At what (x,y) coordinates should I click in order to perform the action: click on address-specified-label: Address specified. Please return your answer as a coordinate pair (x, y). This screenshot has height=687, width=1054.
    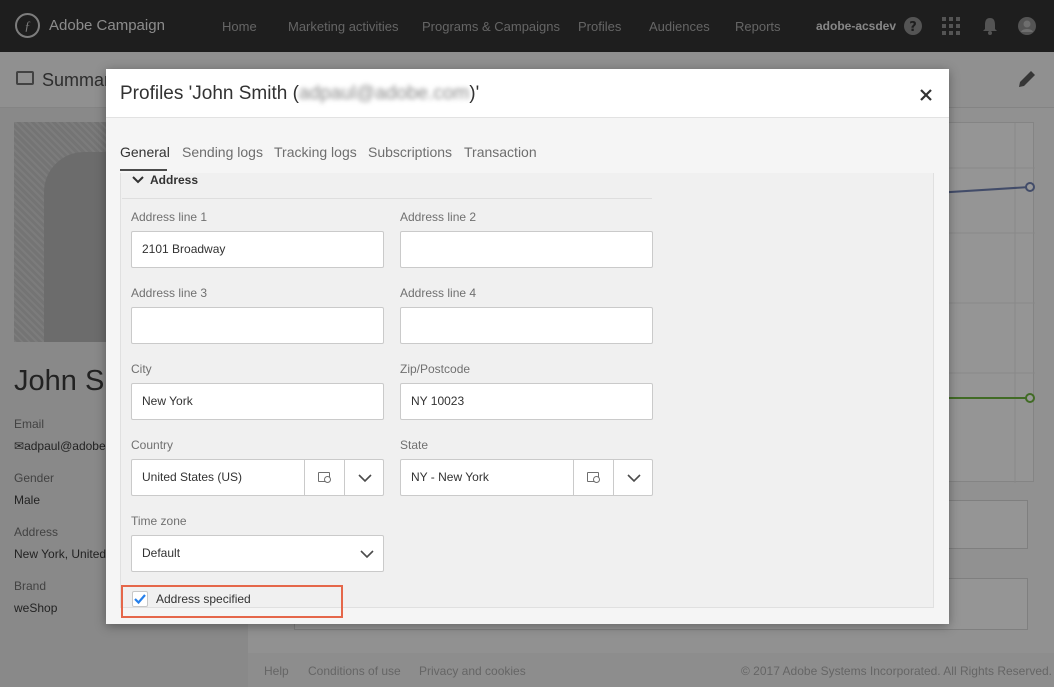
    Looking at the image, I should click on (203, 599).